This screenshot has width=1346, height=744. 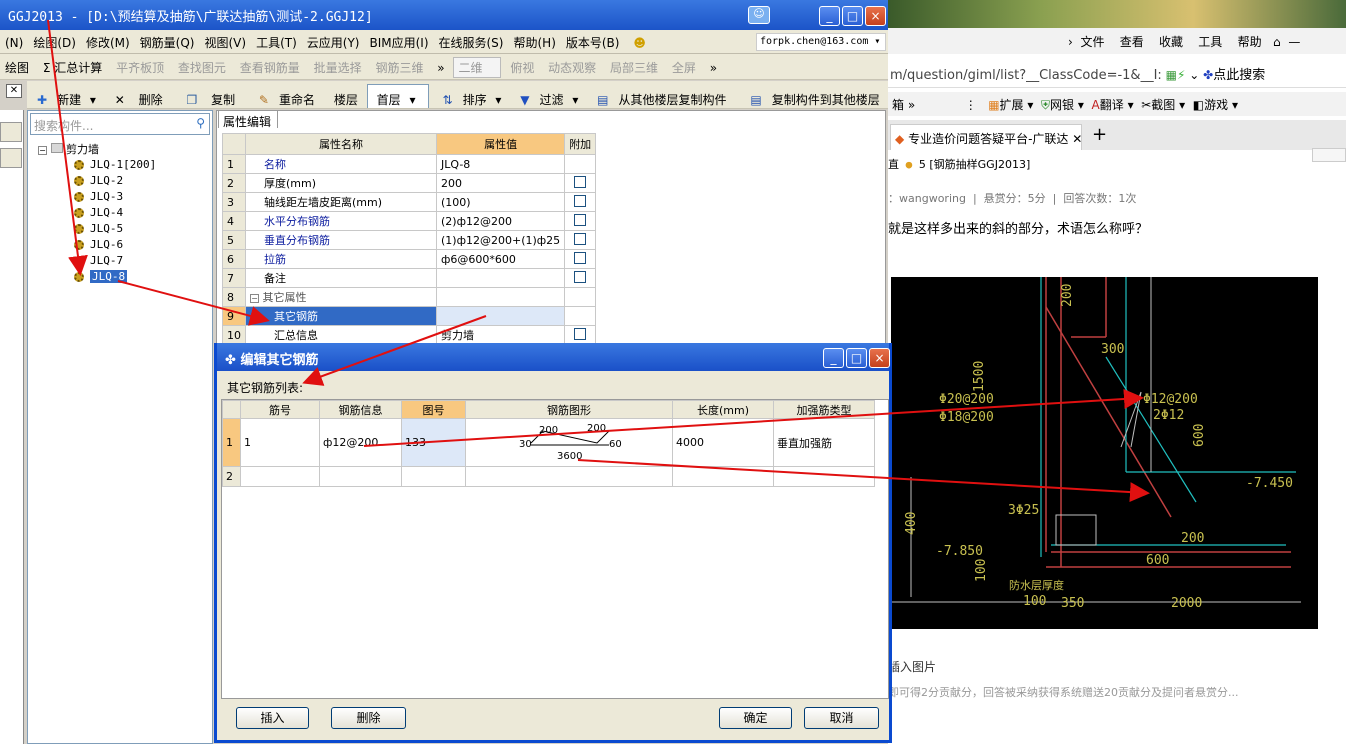 I want to click on browser-menu-item: 工具, so click(x=1210, y=42).